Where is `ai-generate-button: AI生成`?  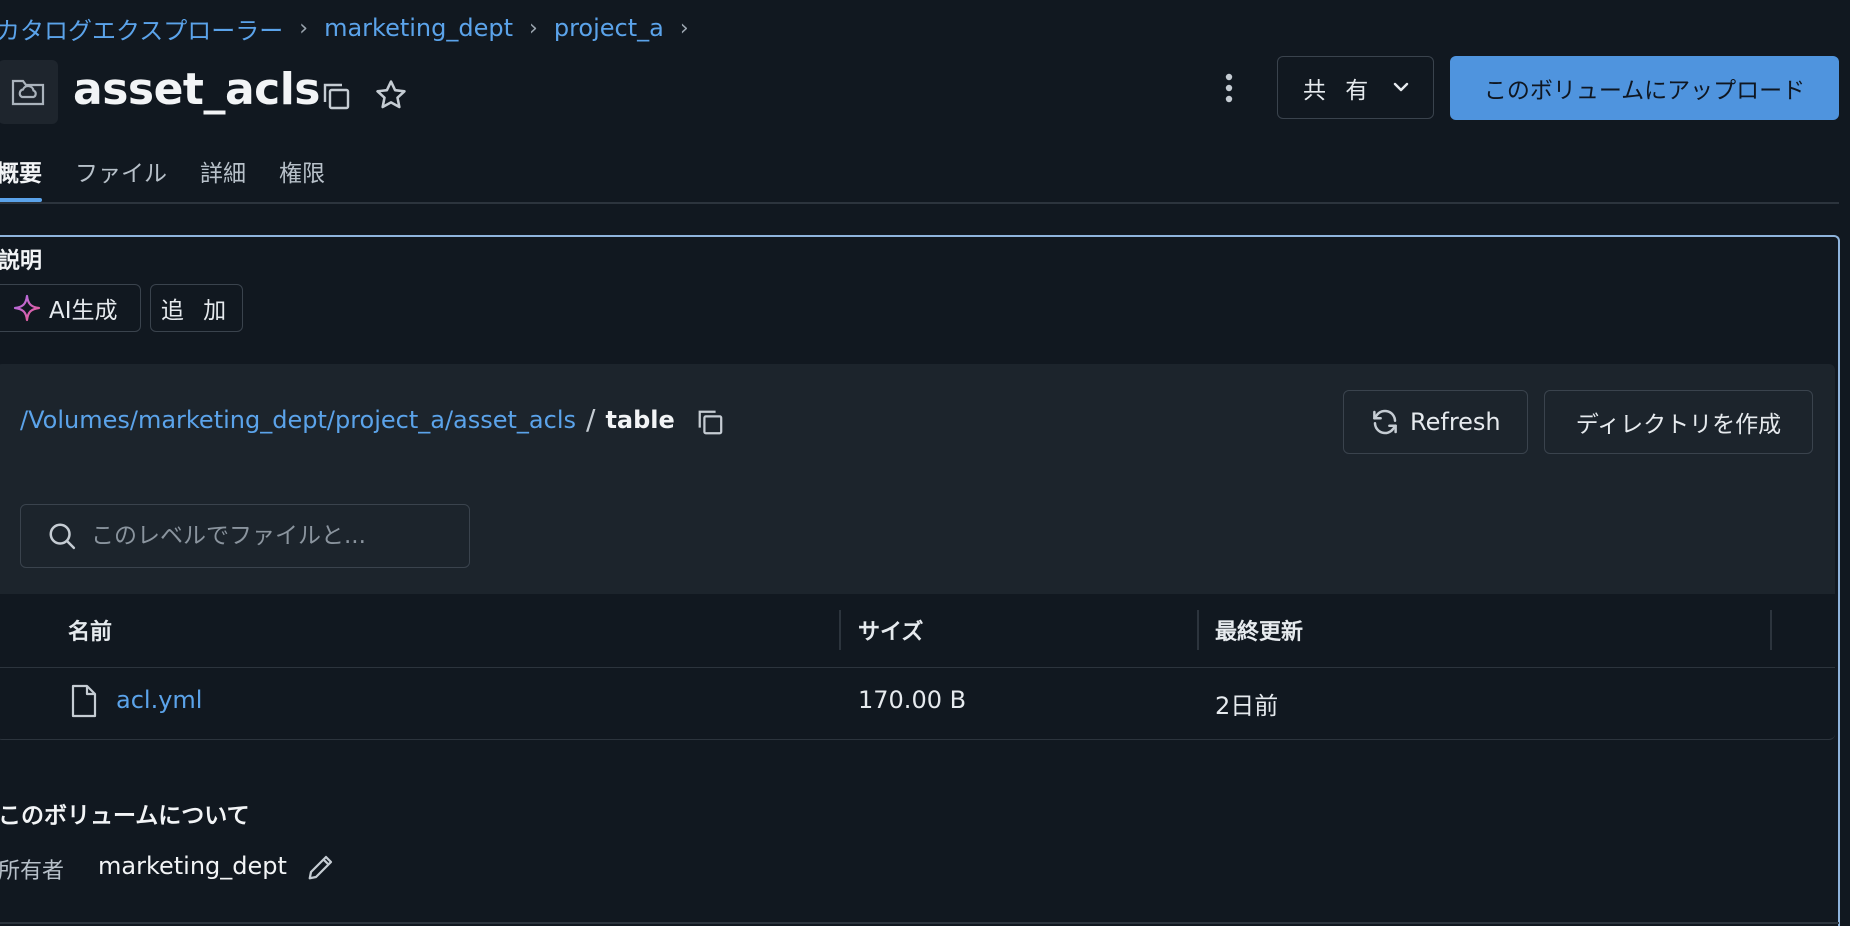
ai-generate-button: AI生成 is located at coordinates (70, 308).